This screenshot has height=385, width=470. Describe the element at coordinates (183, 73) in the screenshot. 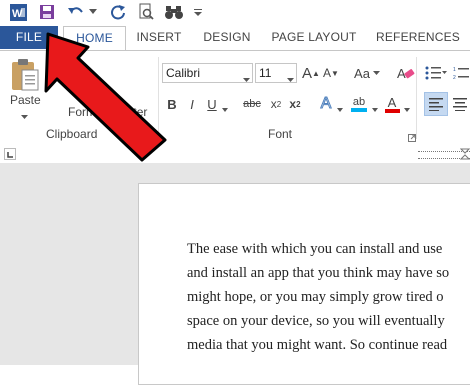

I see `font-name-value: Calibri` at that location.